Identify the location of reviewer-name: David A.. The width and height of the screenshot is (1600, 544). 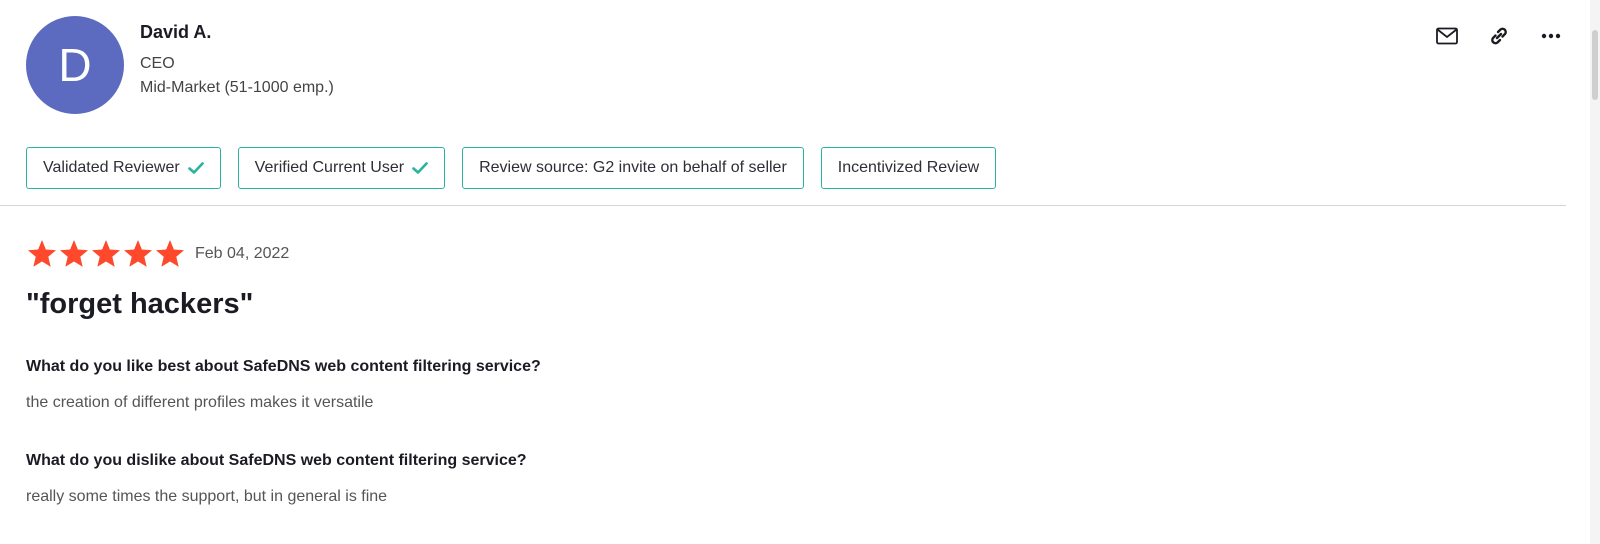
(176, 32).